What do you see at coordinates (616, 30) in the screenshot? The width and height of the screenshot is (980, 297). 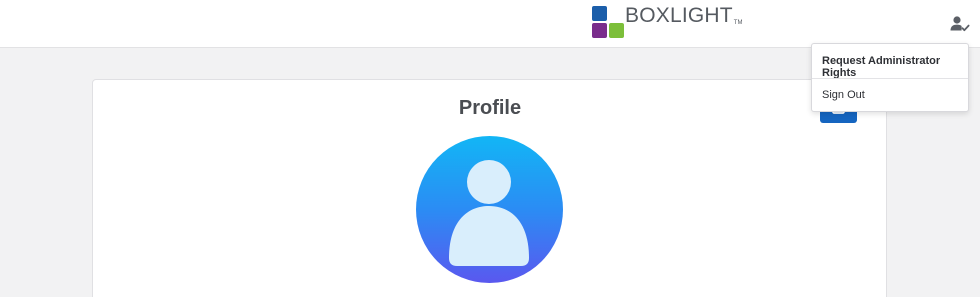 I see `logo-square-green` at bounding box center [616, 30].